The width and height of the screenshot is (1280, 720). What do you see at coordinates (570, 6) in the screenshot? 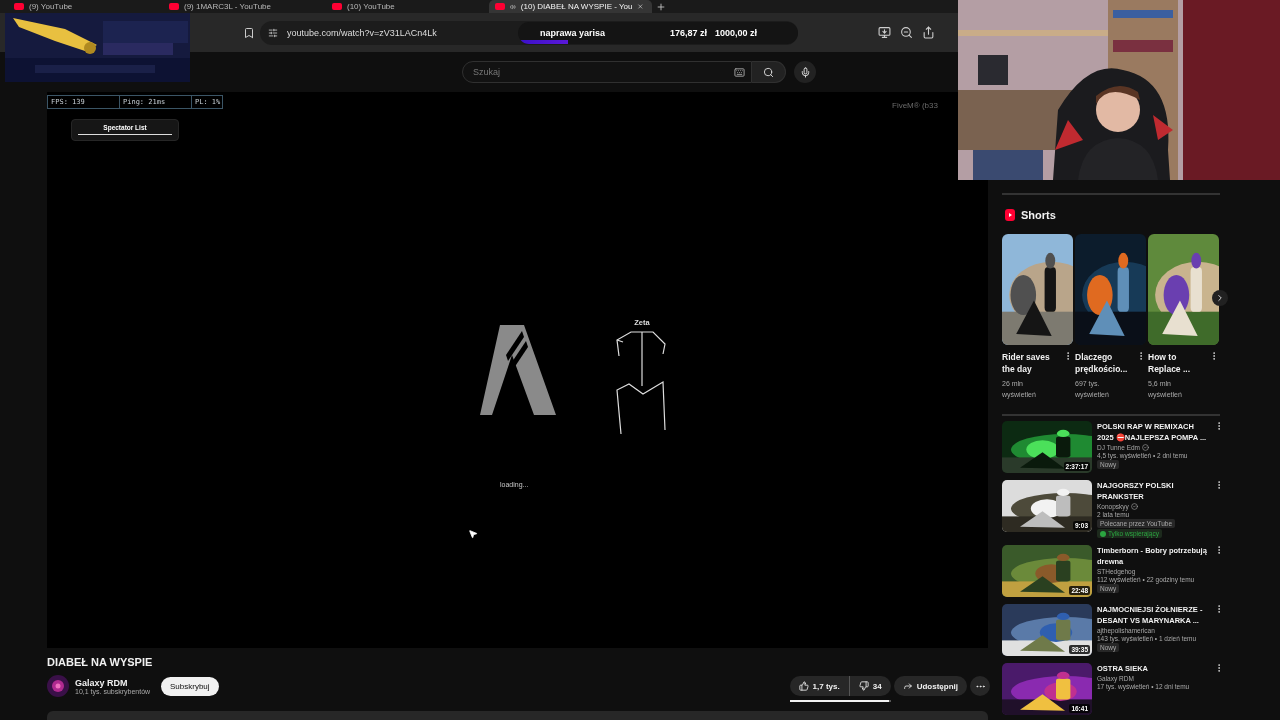
I see `browser-tab: (10) DIABEŁ NA WYSPIE - You` at bounding box center [570, 6].